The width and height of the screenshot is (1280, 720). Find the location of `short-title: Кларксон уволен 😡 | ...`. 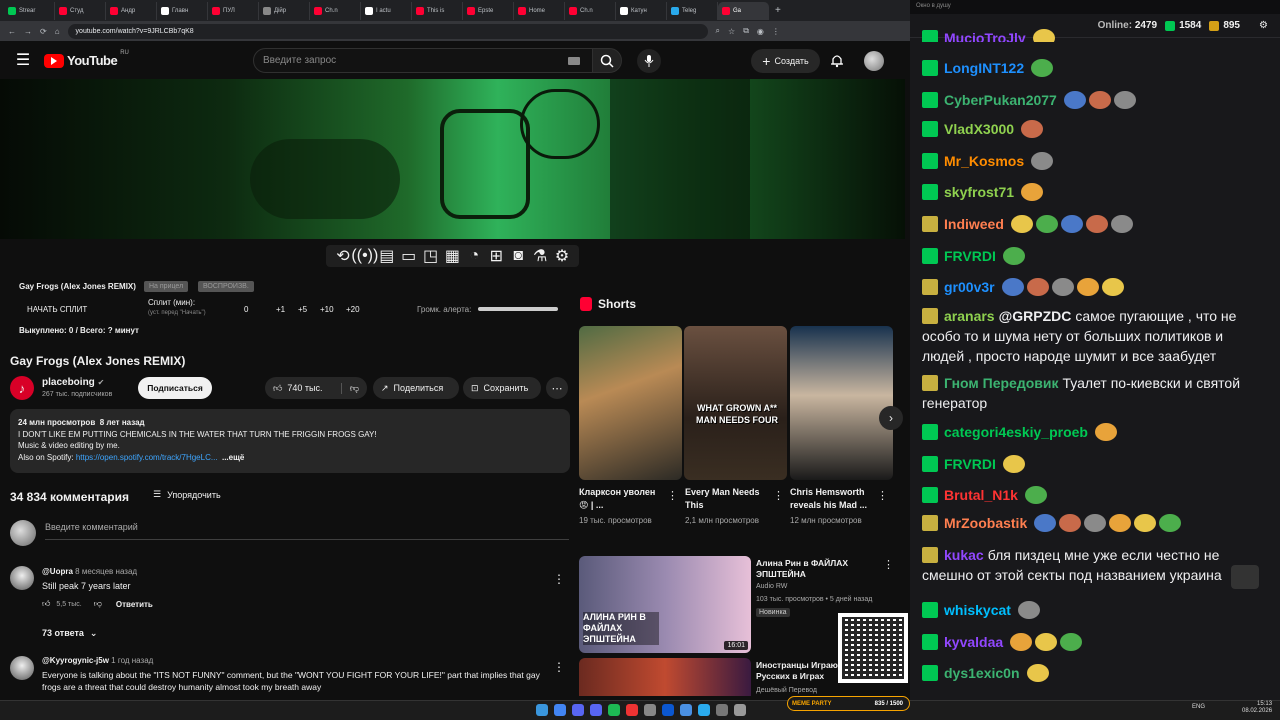

short-title: Кларксон уволен 😡 | ... is located at coordinates (622, 499).